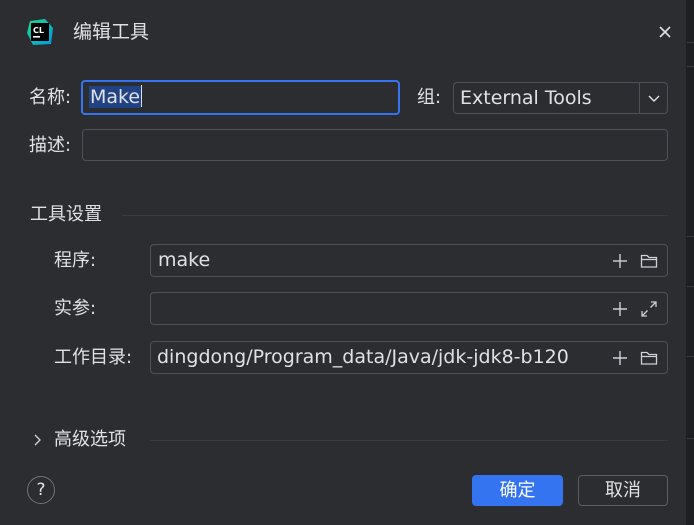 The image size is (694, 525). Describe the element at coordinates (50, 145) in the screenshot. I see `description-label: 描述:` at that location.